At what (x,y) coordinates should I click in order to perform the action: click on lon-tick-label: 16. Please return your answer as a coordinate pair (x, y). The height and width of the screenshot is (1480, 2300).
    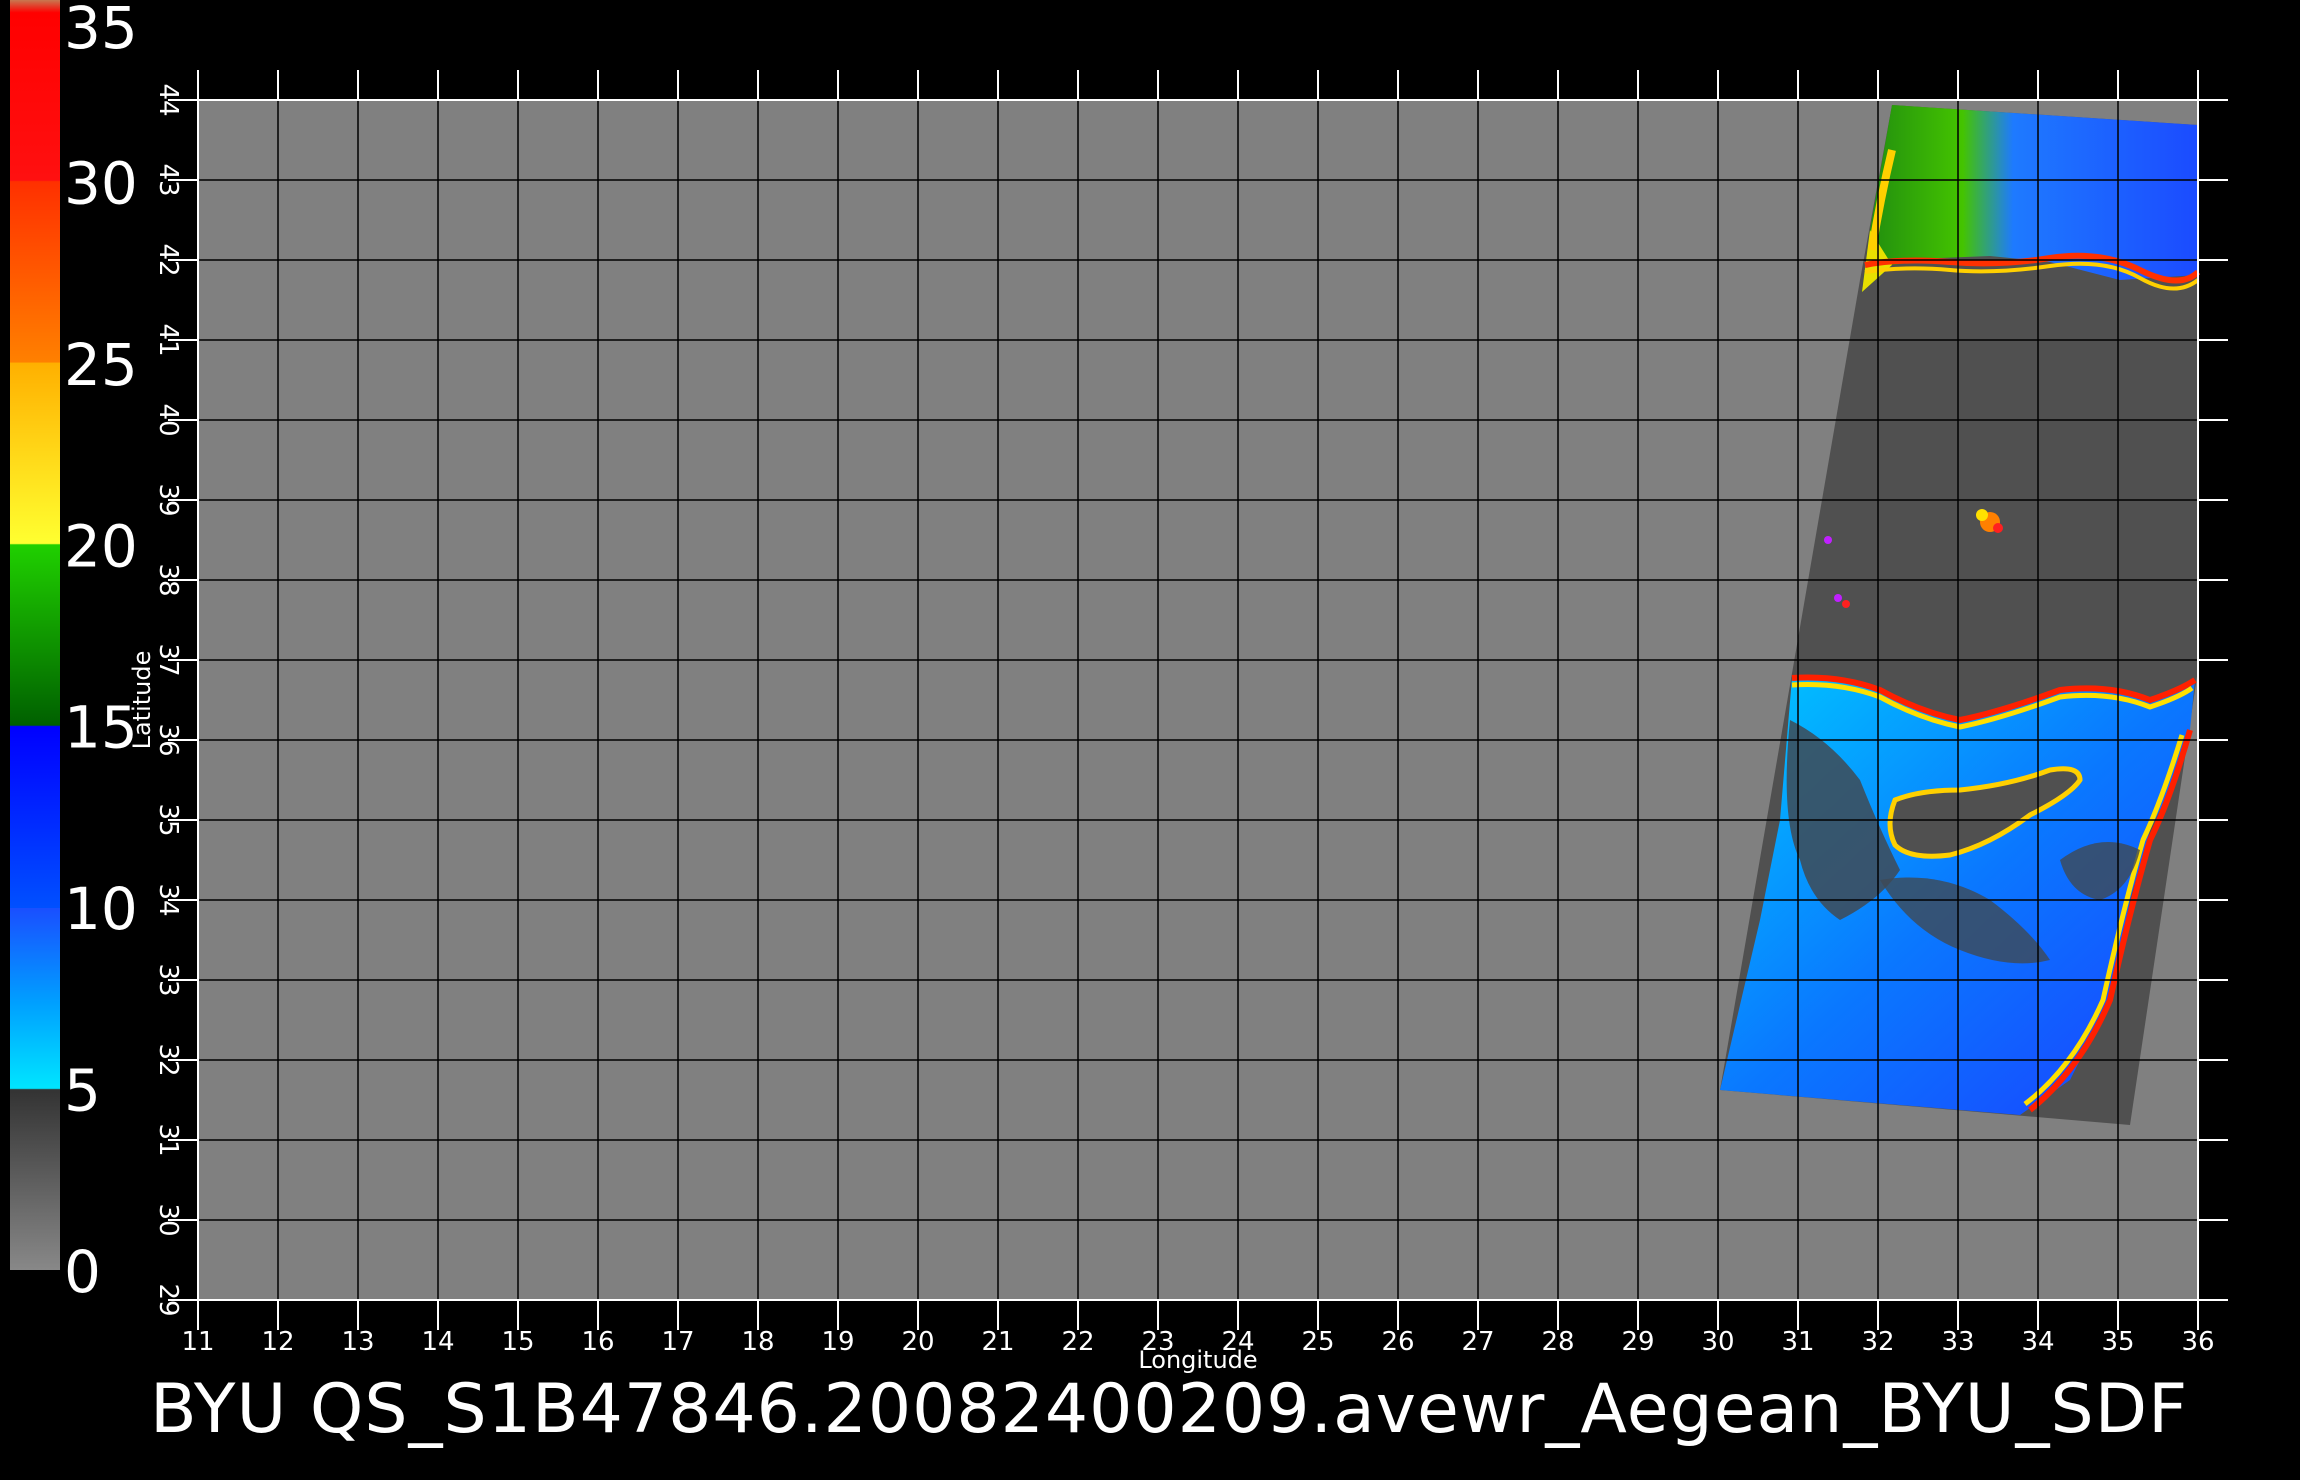
    Looking at the image, I should click on (597, 1342).